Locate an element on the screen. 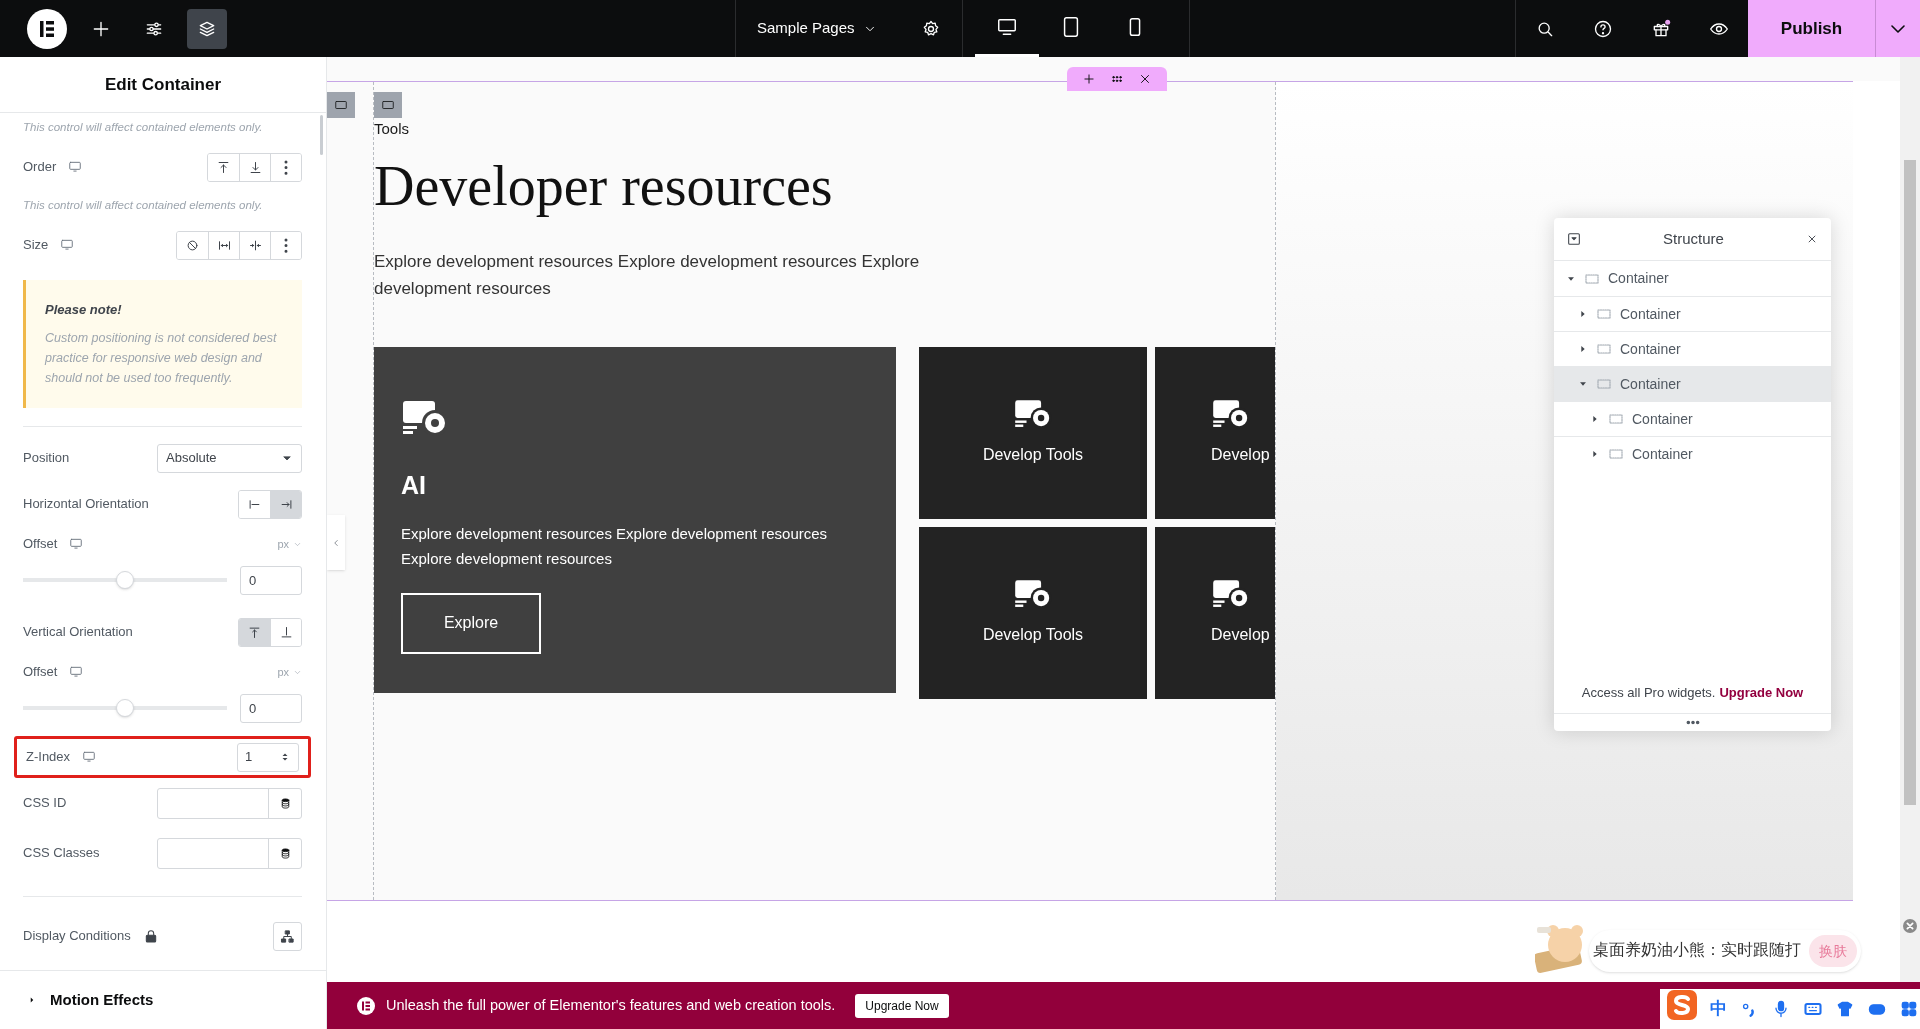  note-title: Please note! is located at coordinates (84, 310).